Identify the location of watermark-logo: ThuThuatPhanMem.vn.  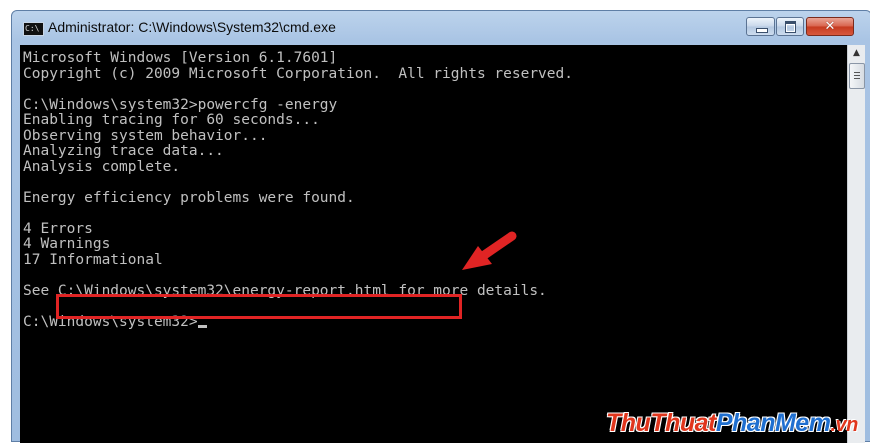
(732, 423).